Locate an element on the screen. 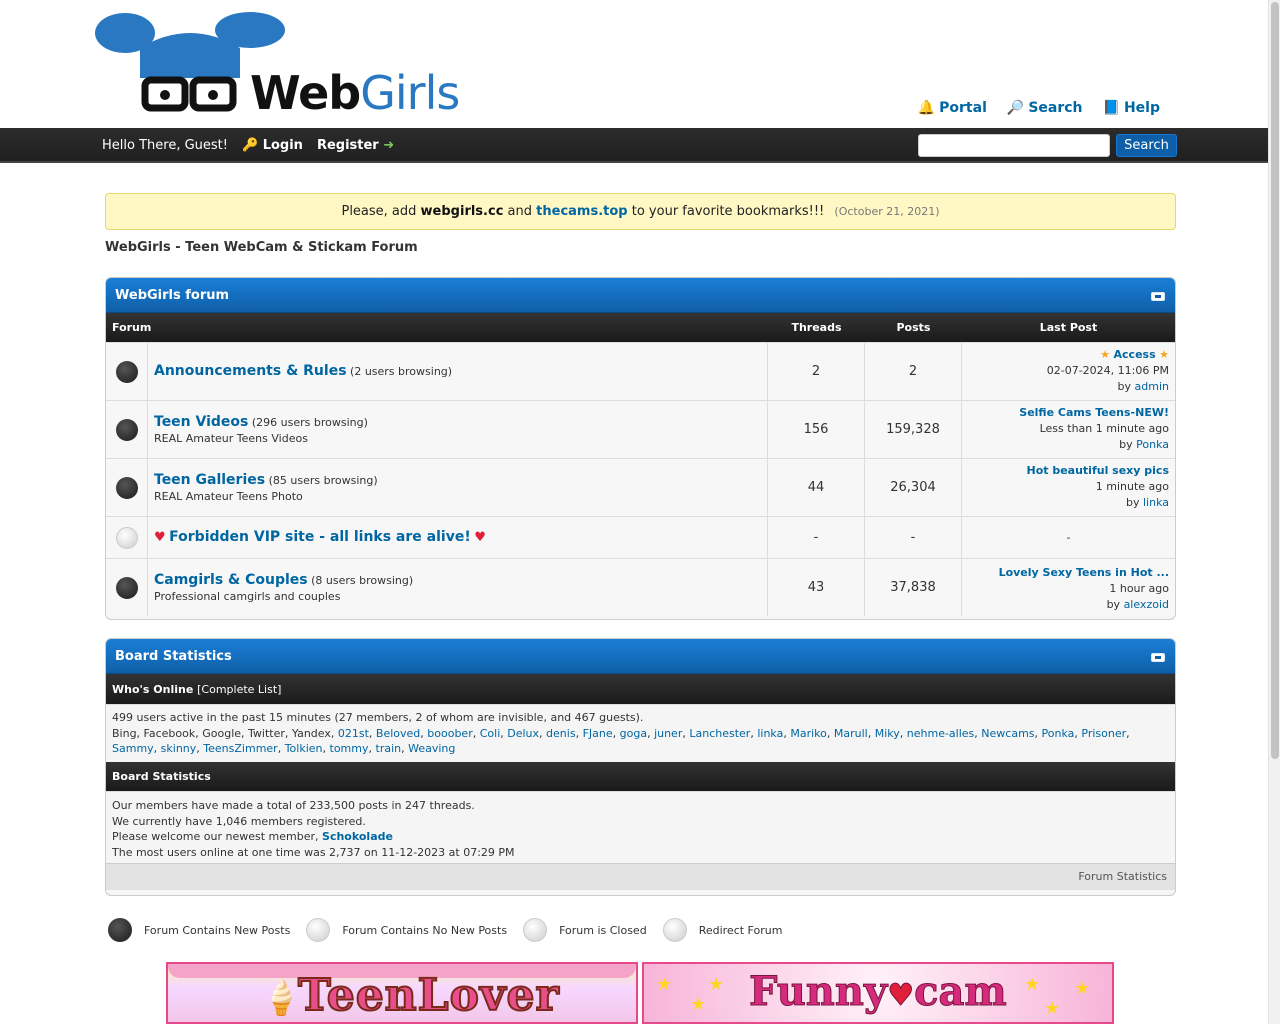  board-stats-subheader: Board Statistics is located at coordinates (640, 776).